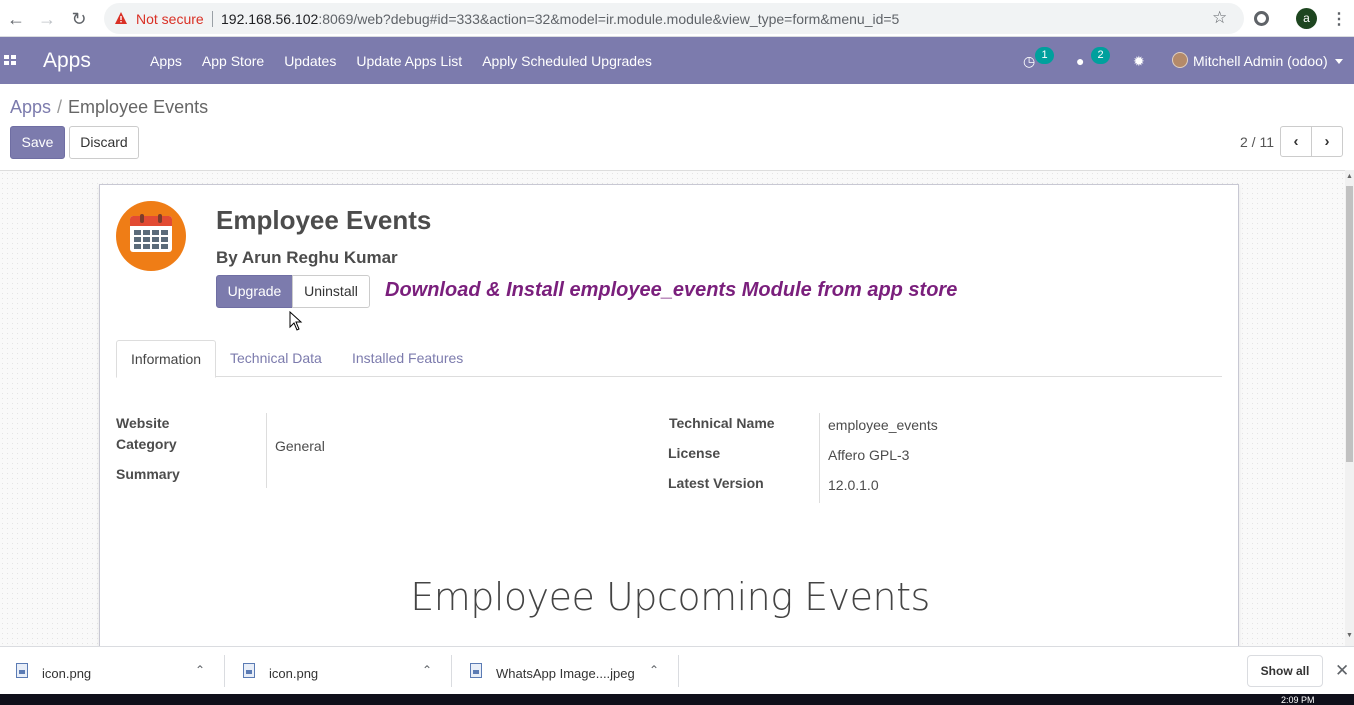 Image resolution: width=1354 pixels, height=705 pixels. What do you see at coordinates (143, 423) in the screenshot?
I see `website-label: Website` at bounding box center [143, 423].